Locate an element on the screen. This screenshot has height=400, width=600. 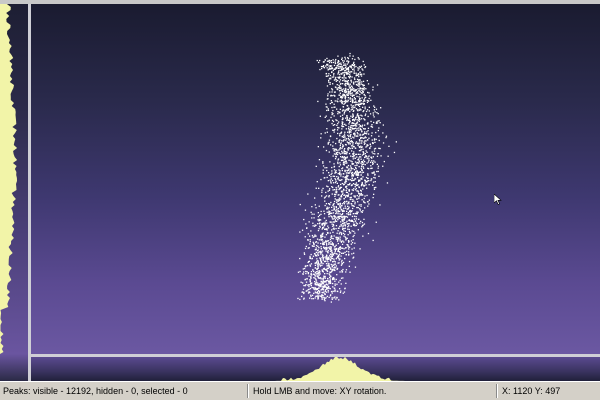
cursor-coordinates-text: X: 1120 Y: 497 is located at coordinates (531, 391).